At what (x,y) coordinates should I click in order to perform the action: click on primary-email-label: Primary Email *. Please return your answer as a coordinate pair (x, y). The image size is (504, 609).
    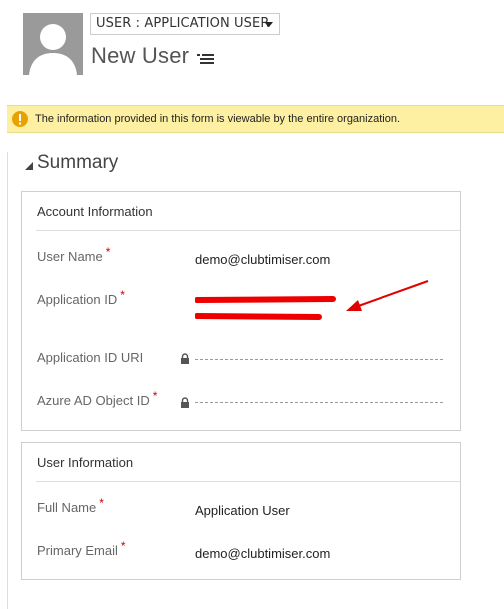
    Looking at the image, I should click on (81, 548).